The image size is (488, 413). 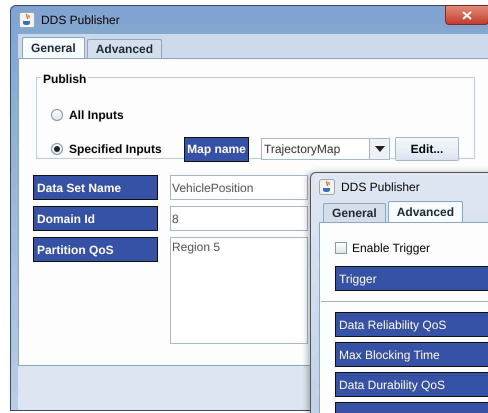 I want to click on field-label: Domain Id, so click(x=95, y=218).